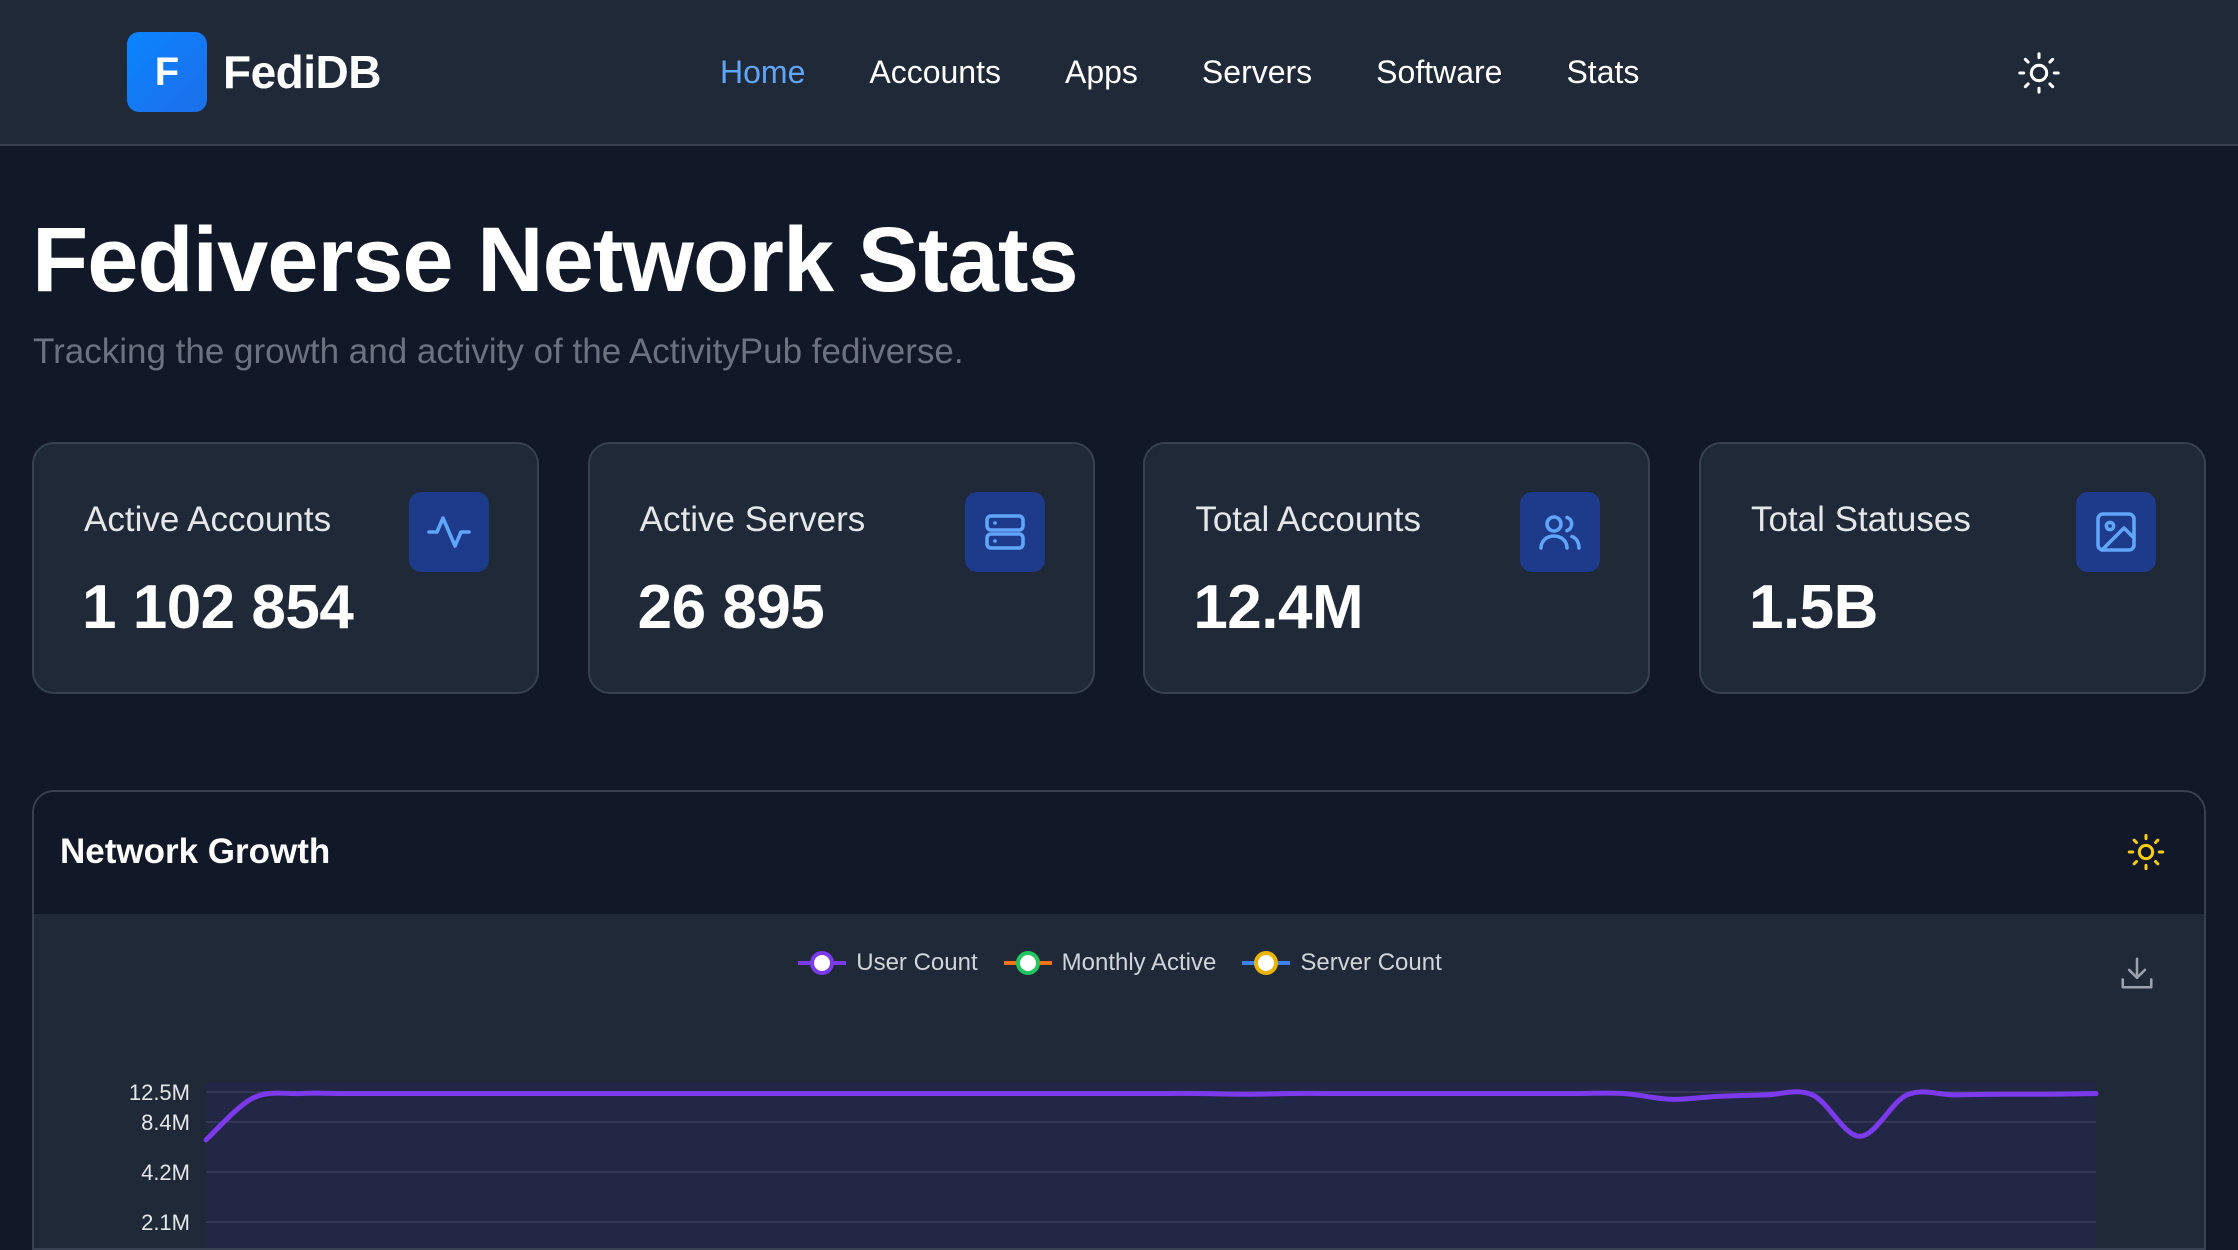 This screenshot has width=2238, height=1250. I want to click on download-icon, so click(2137, 973).